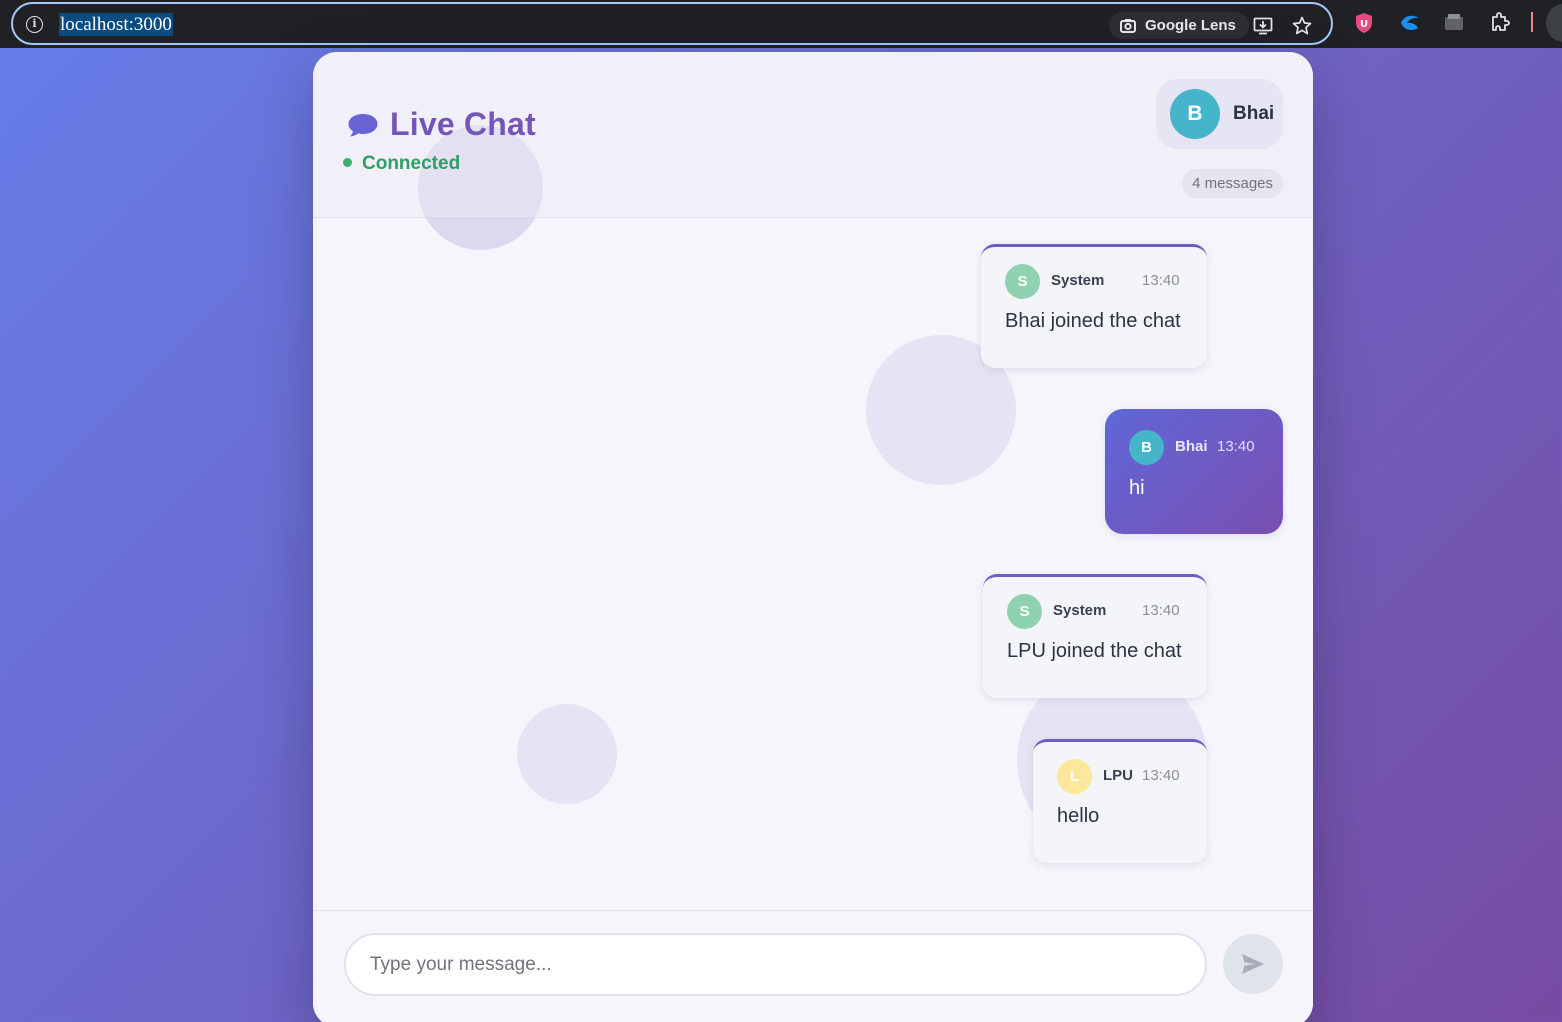 The width and height of the screenshot is (1562, 1022). I want to click on status-dot-icon, so click(347, 162).